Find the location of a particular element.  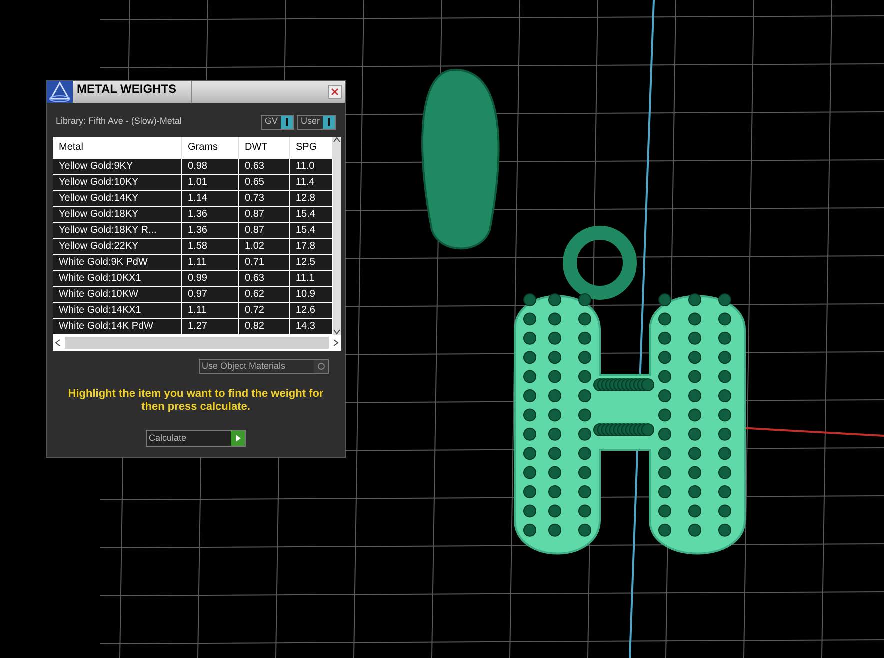

table-cell: 0.72 is located at coordinates (264, 310).